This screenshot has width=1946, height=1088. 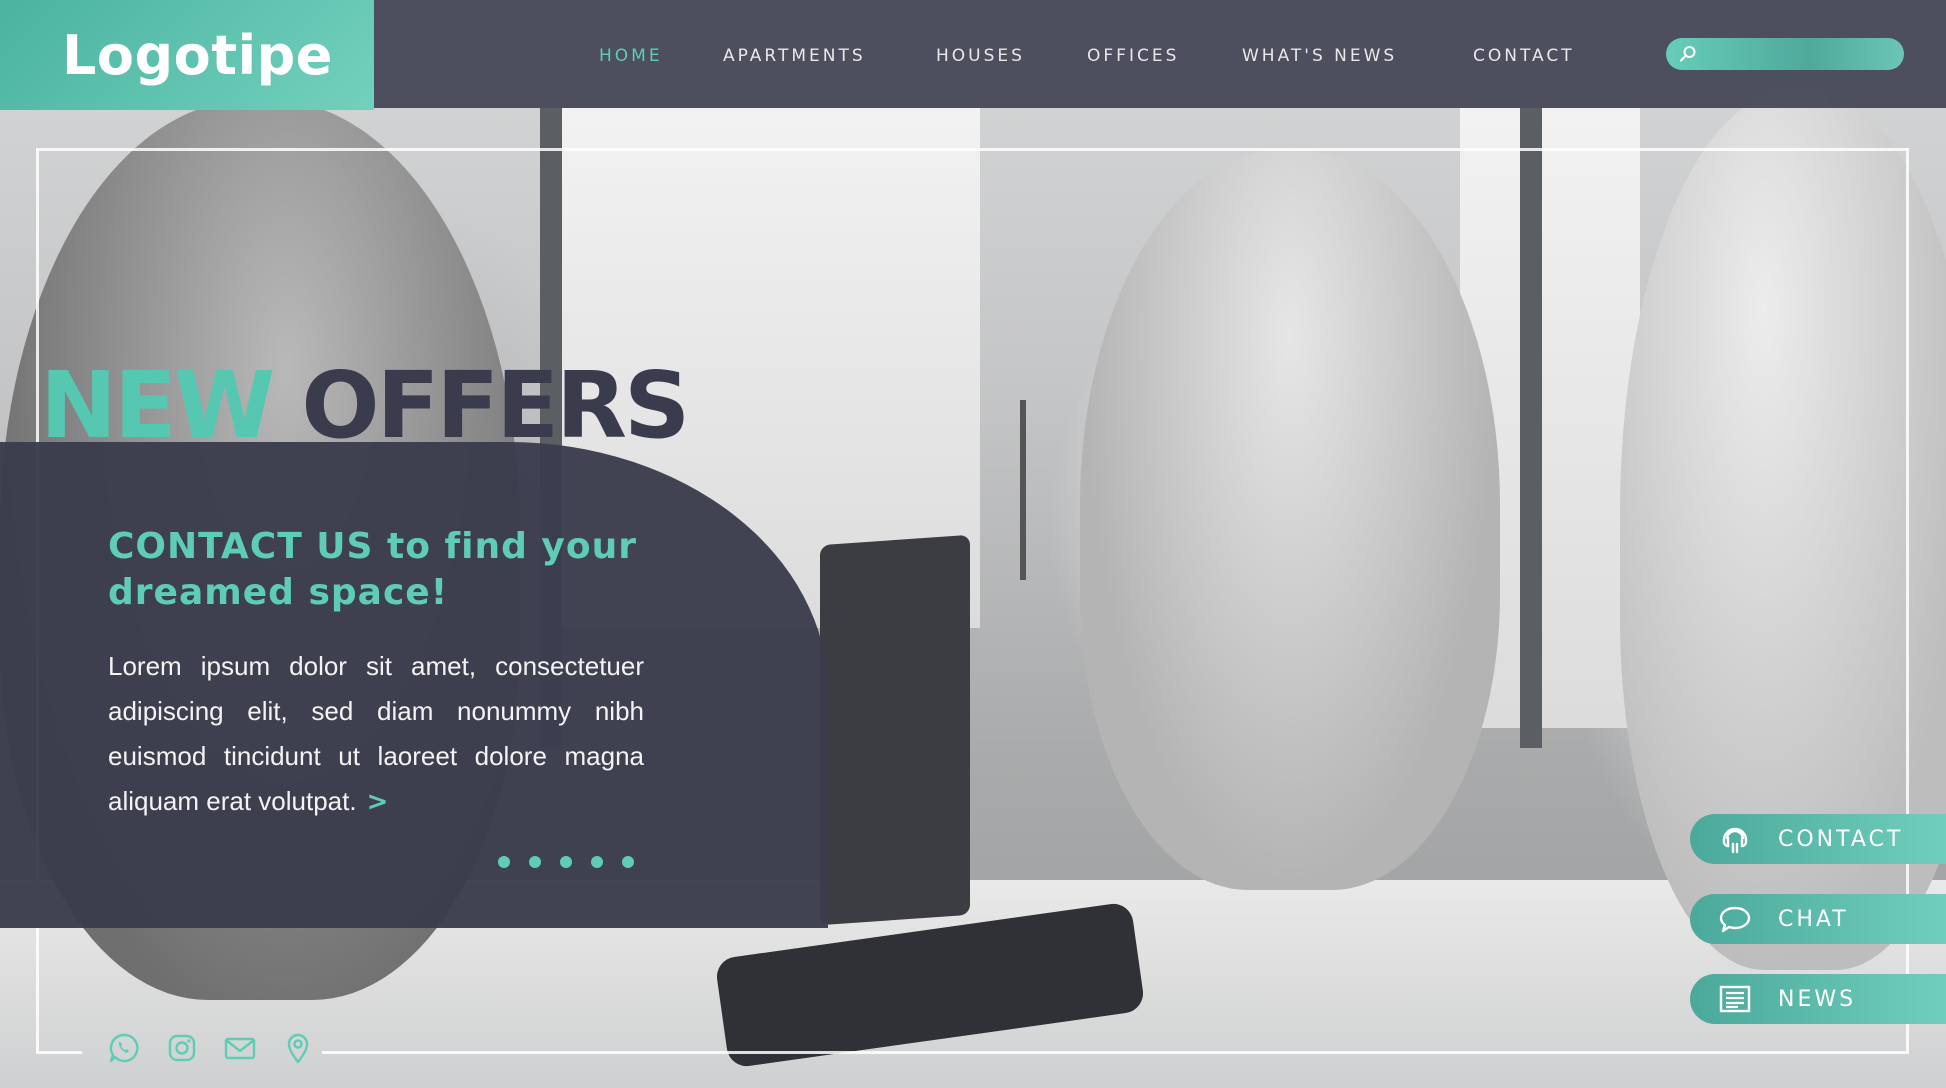 What do you see at coordinates (1319, 56) in the screenshot?
I see `nav-item-whats-news: WHAT'S NEWS` at bounding box center [1319, 56].